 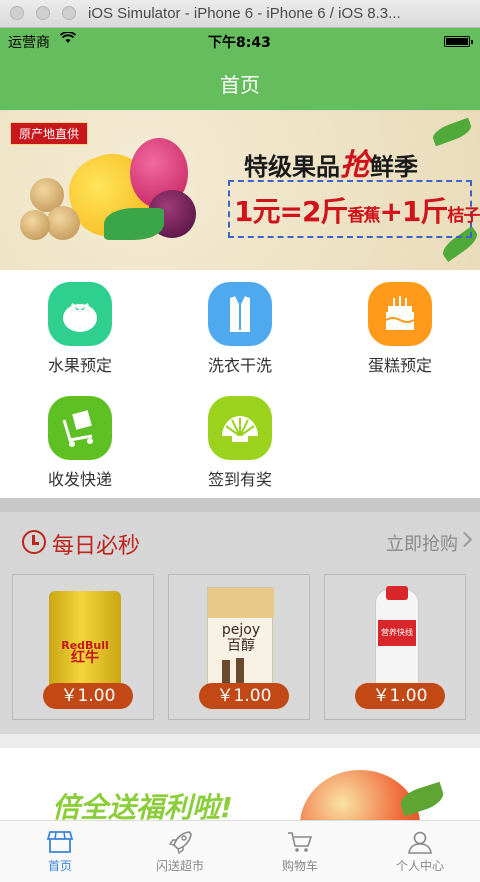 What do you see at coordinates (240, 505) in the screenshot?
I see `section-divider` at bounding box center [240, 505].